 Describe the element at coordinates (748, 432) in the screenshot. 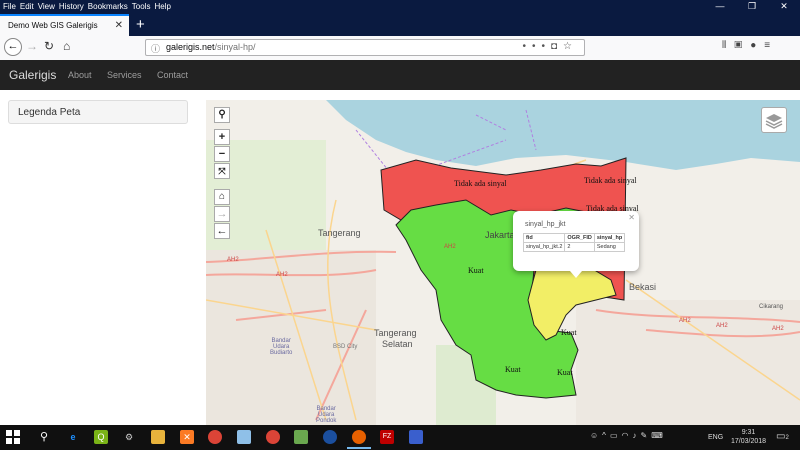

I see `clock-time: 9:31` at that location.